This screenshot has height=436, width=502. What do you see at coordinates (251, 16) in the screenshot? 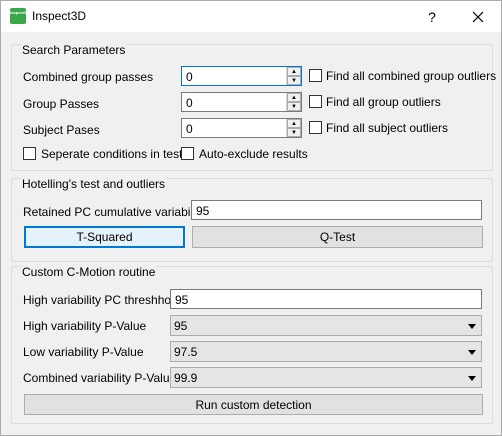
I see `title-bar: Inspect3D Inspect3D ?` at bounding box center [251, 16].